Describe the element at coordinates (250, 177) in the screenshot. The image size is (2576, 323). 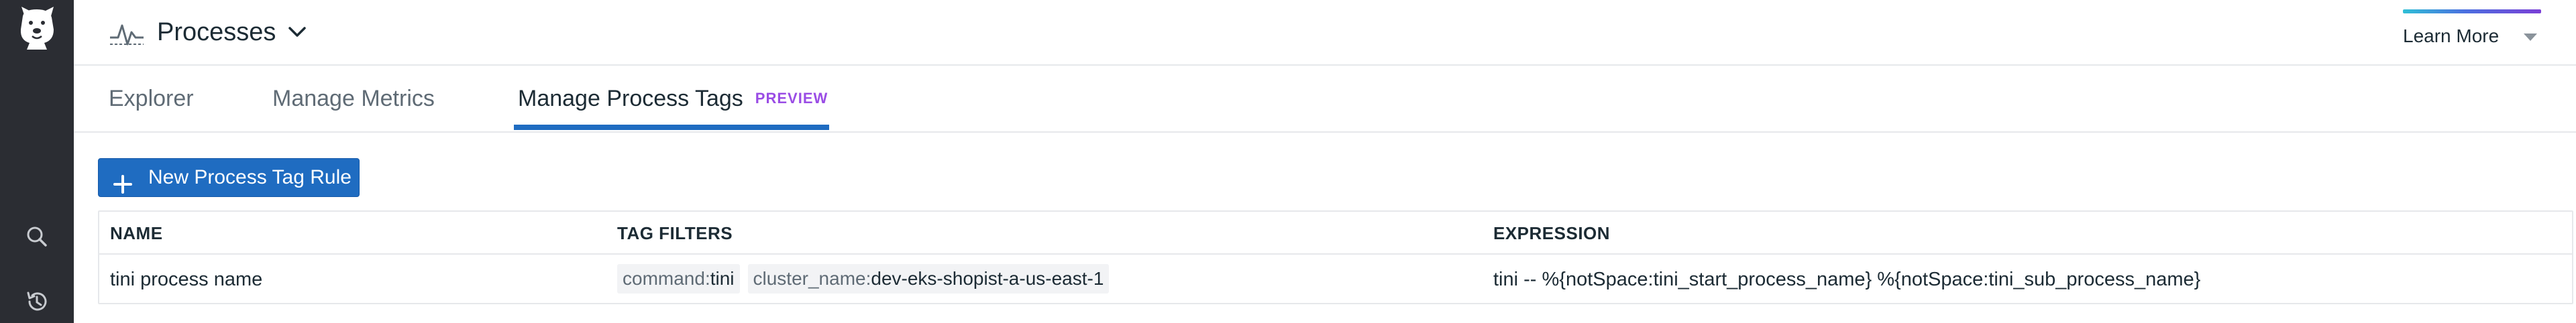
I see `new-process-tag-rule-label: New Process Tag Rule` at that location.